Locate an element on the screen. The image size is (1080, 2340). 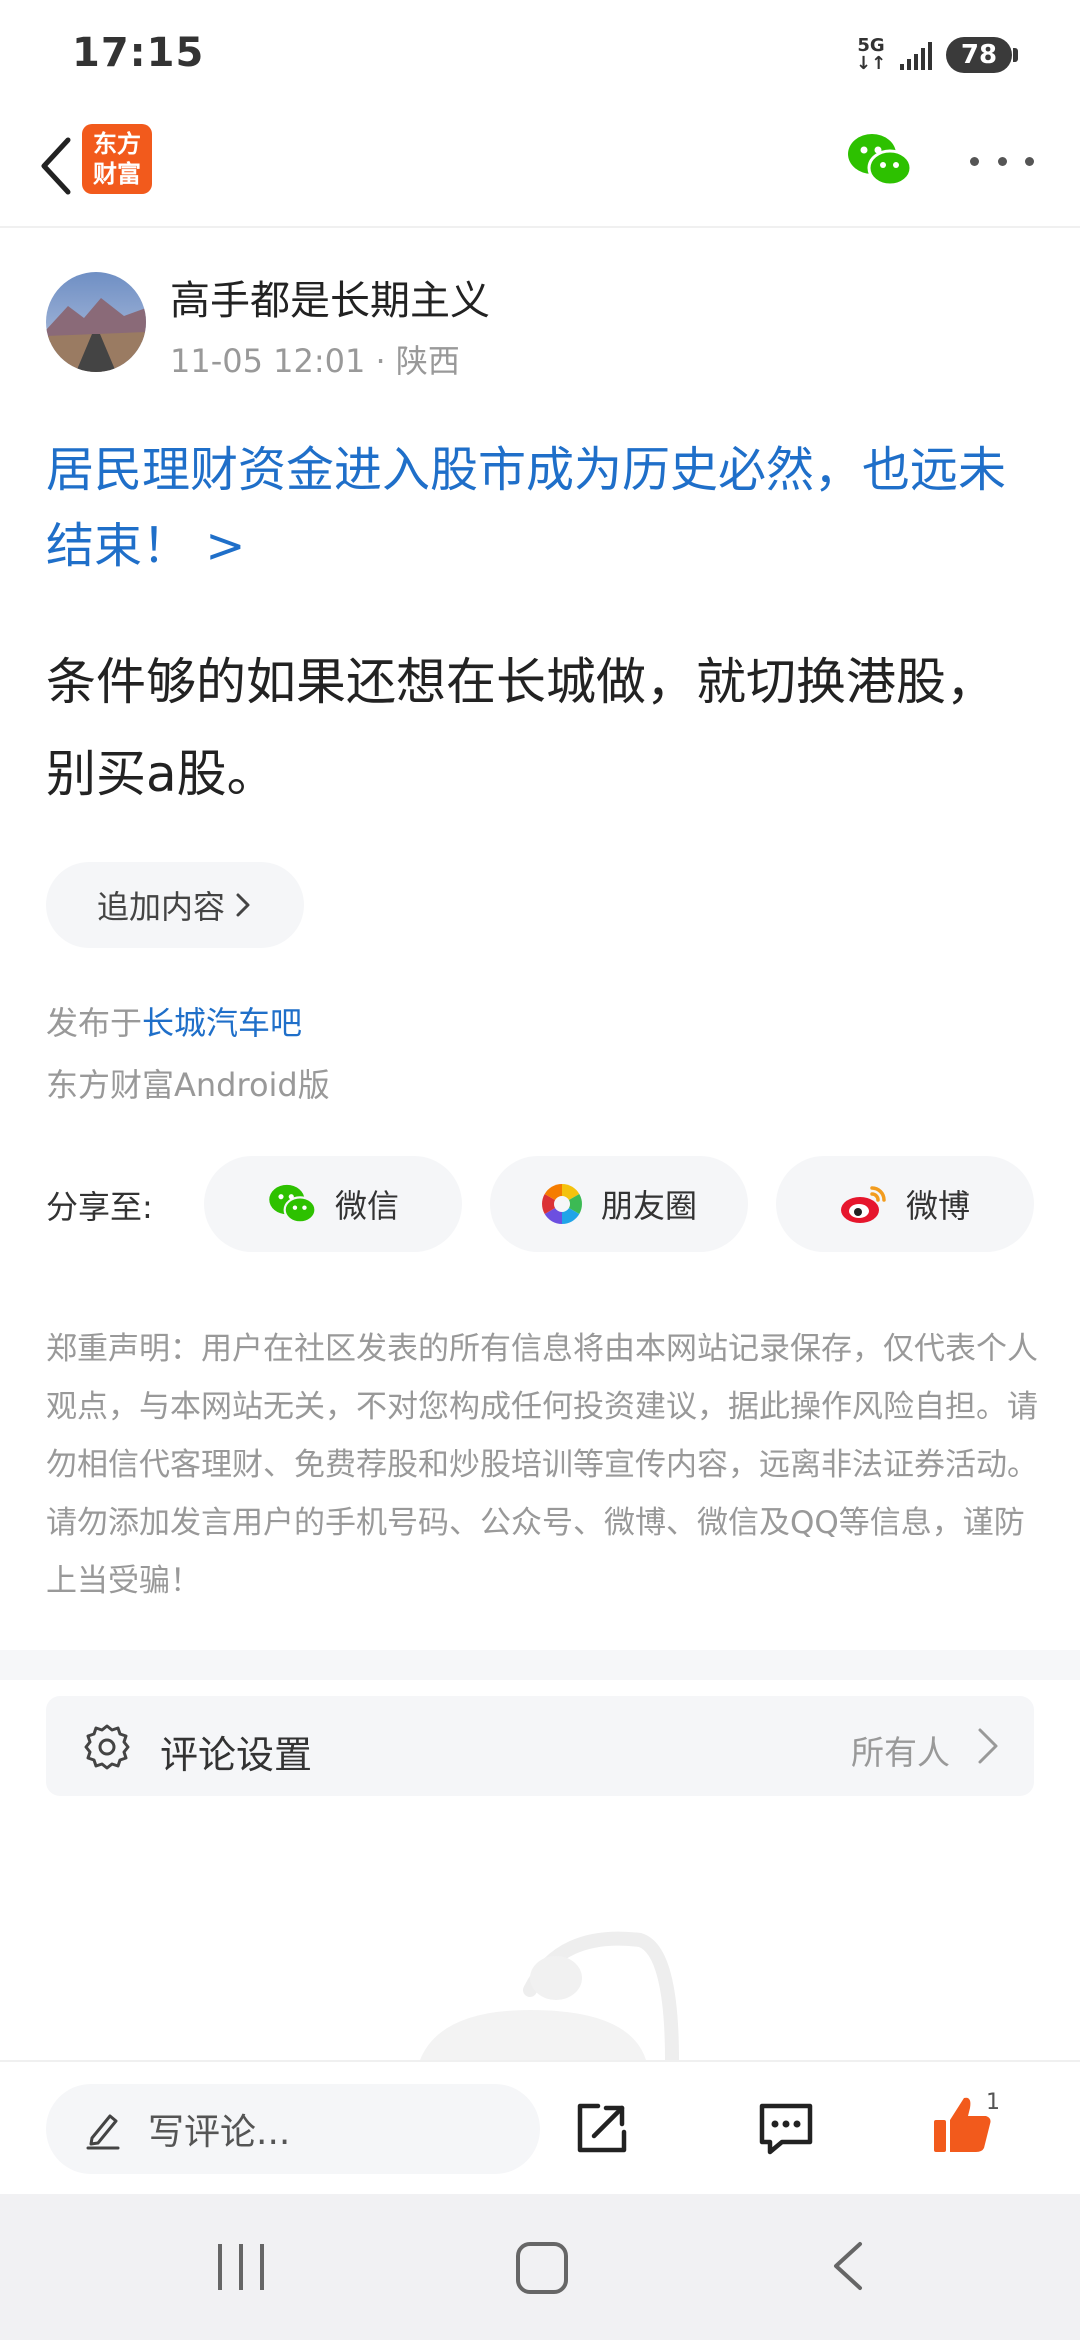
share-label: 分享至: is located at coordinates (99, 1207).